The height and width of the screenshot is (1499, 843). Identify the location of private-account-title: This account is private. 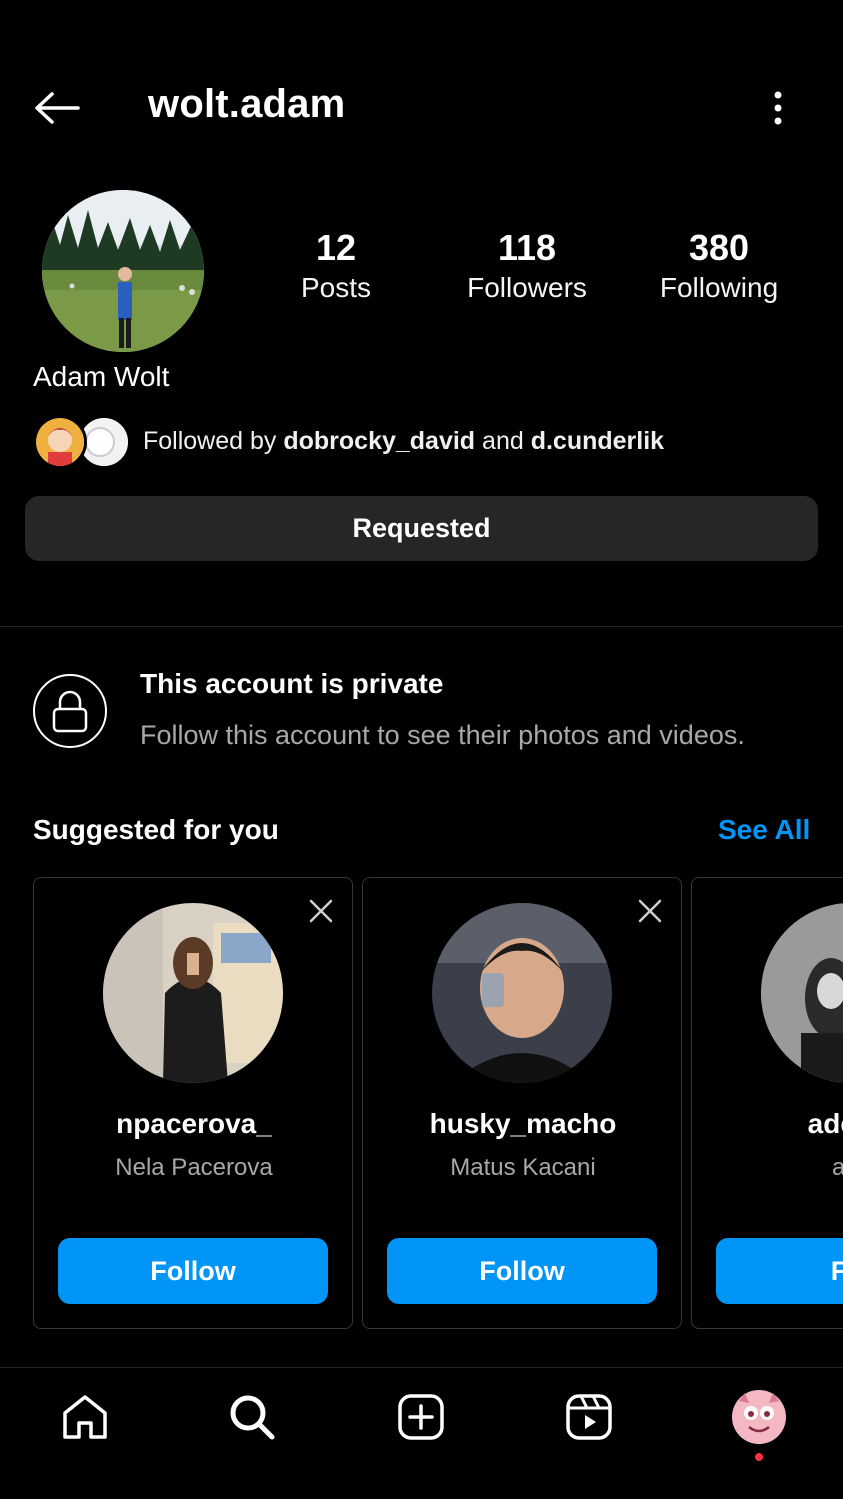
(292, 683).